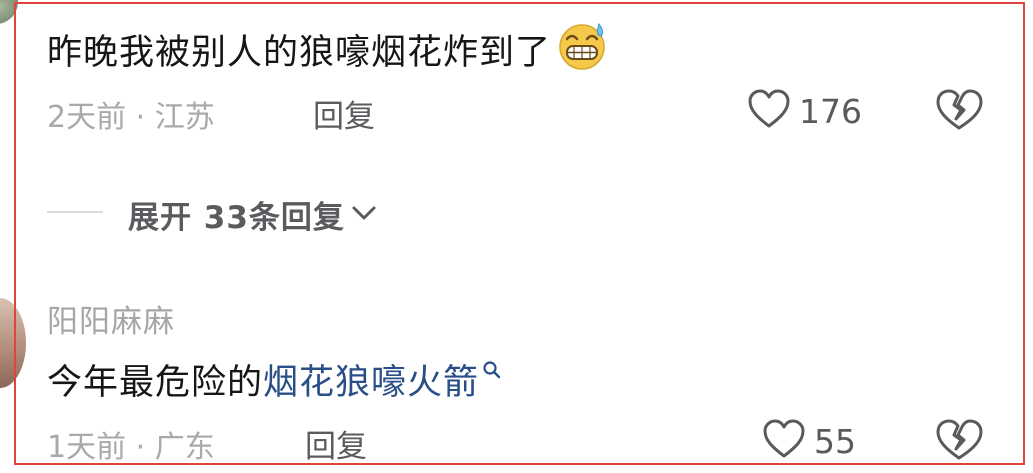 Image resolution: width=1033 pixels, height=473 pixels. Describe the element at coordinates (111, 318) in the screenshot. I see `username: 阳阳麻麻` at that location.